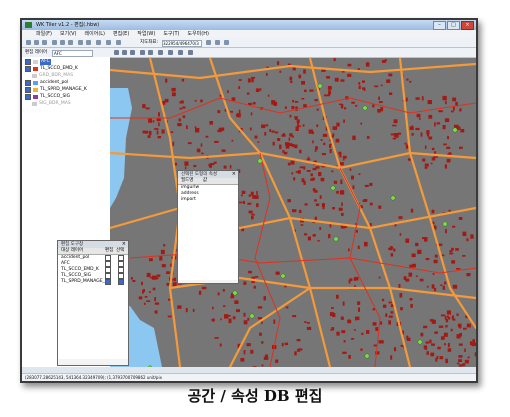 Image resolution: width=510 pixels, height=417 pixels. What do you see at coordinates (47, 97) in the screenshot?
I see `layer-item-sig: TL_SCCO_SIG` at bounding box center [47, 97].